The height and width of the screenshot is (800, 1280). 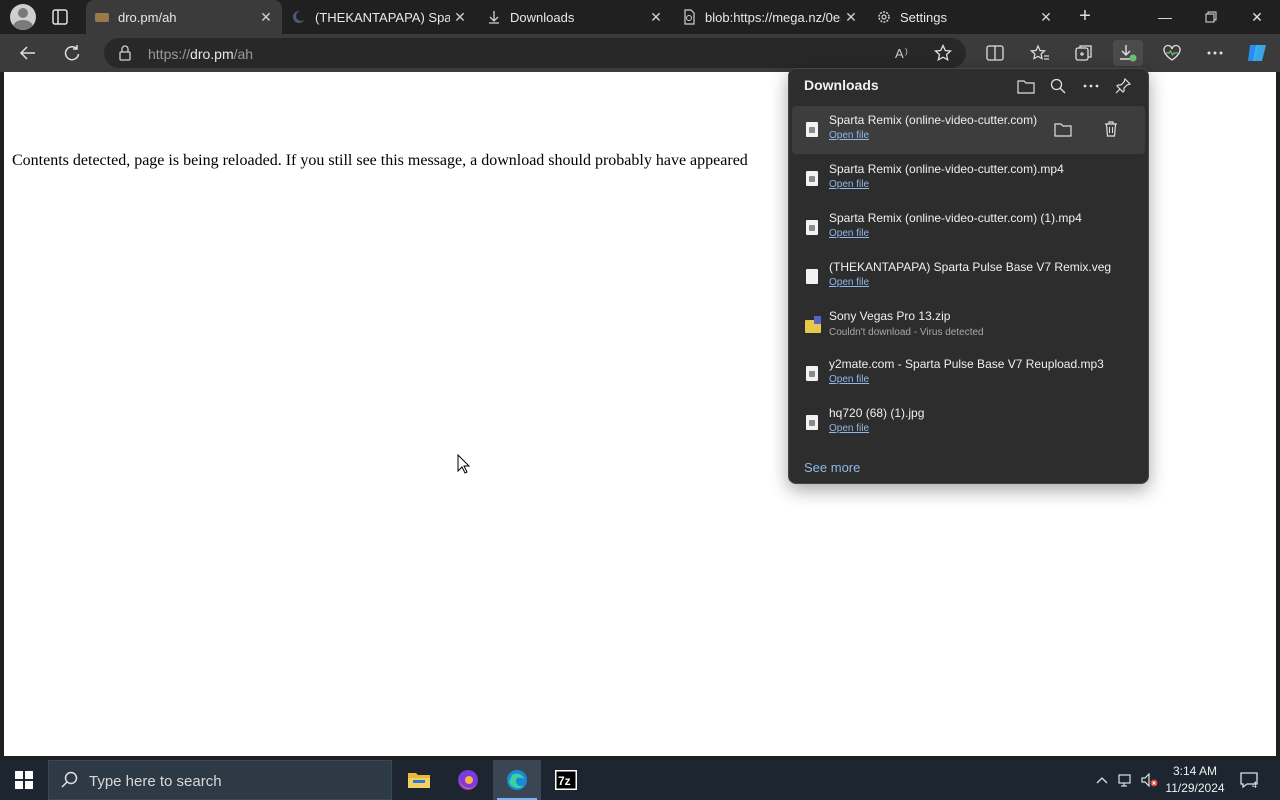 I want to click on pin-icon, so click(x=1123, y=86).